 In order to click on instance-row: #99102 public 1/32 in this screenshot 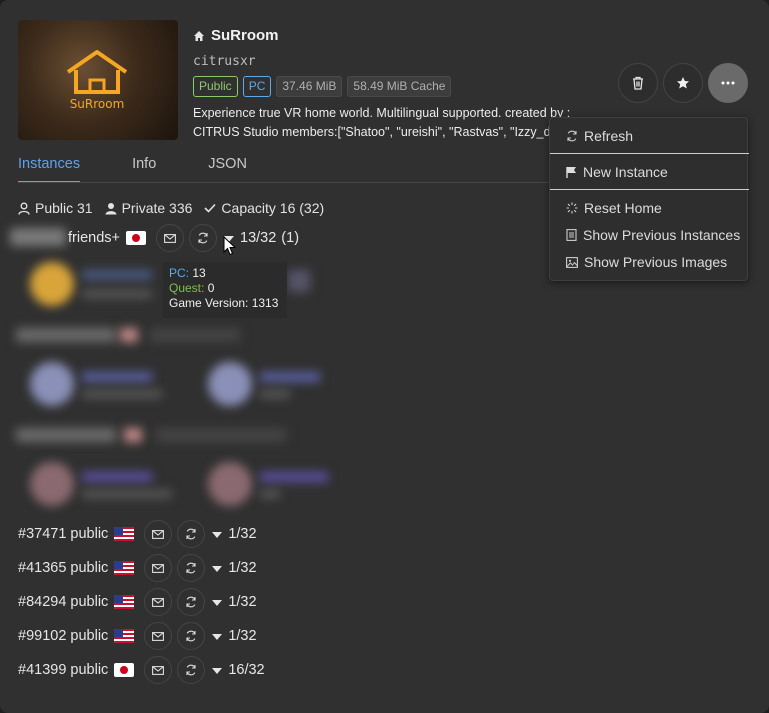, I will do `click(137, 636)`.